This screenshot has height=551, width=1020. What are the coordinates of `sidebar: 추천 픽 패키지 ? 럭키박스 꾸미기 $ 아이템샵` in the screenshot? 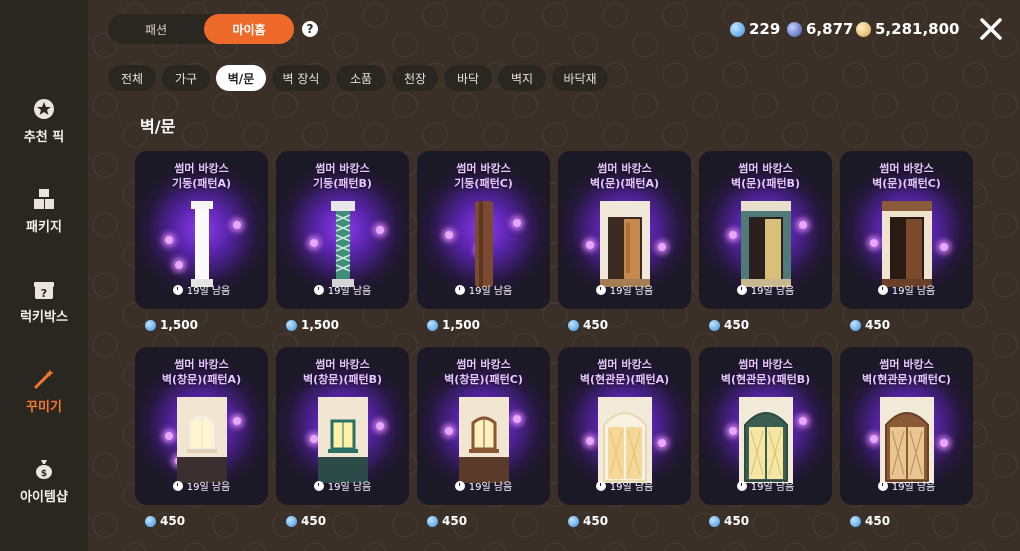 It's located at (44, 275).